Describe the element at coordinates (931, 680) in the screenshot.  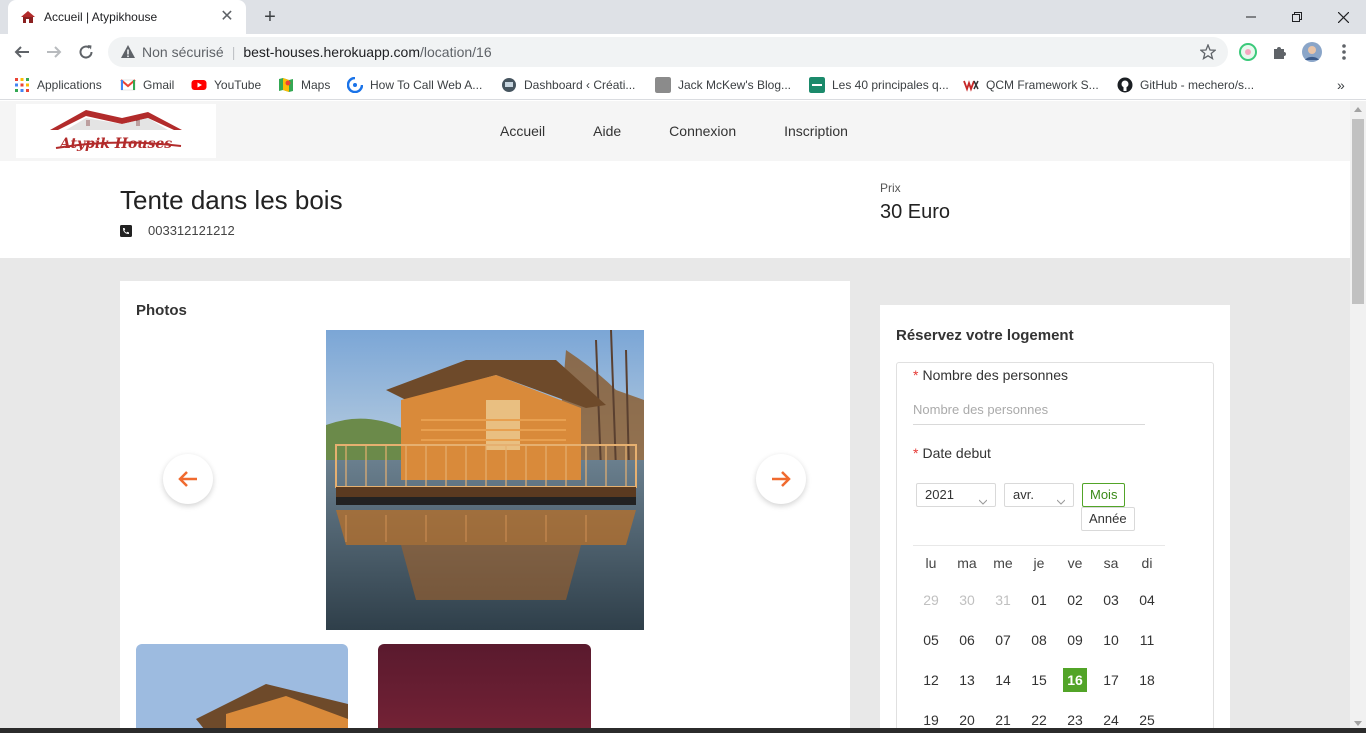
I see `calendar-day: 12` at that location.